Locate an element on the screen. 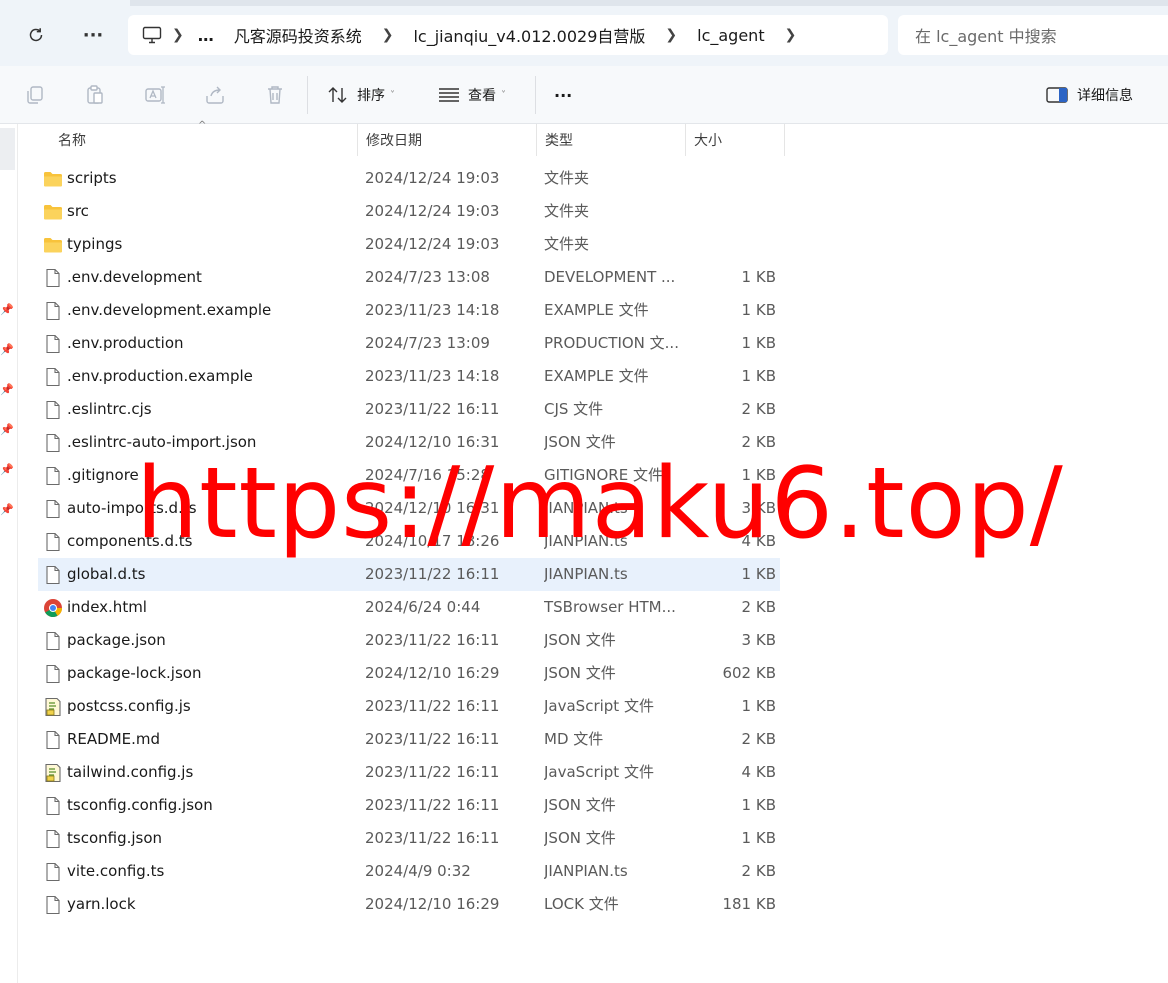  breadcrumb-item: lc_jianqiu_v4.012.0029自营版 is located at coordinates (529, 35).